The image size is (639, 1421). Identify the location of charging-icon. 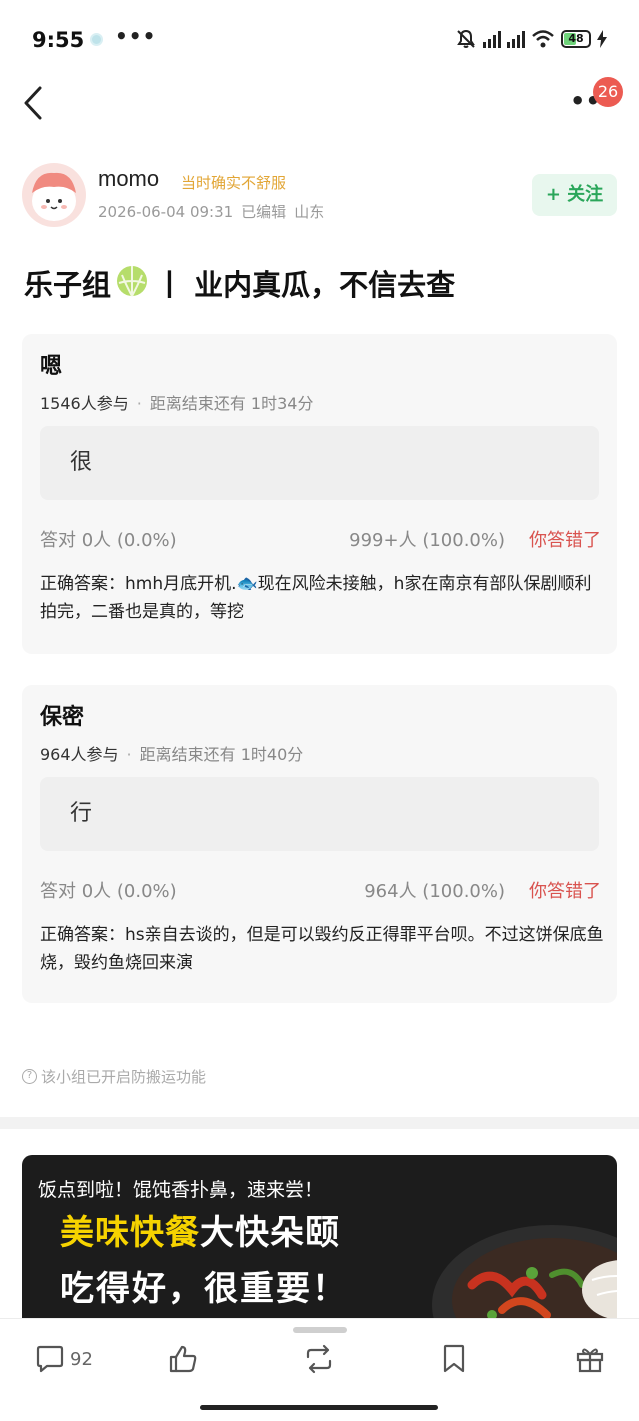
(602, 39).